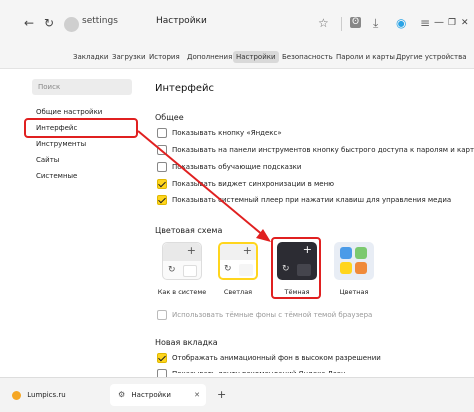  Describe the element at coordinates (237, 23) in the screenshot. I see `title-bar: ← ↻ settings Настройки ☆ ʘ ⤓ ◉ ≡ — ❐ ✕` at that location.